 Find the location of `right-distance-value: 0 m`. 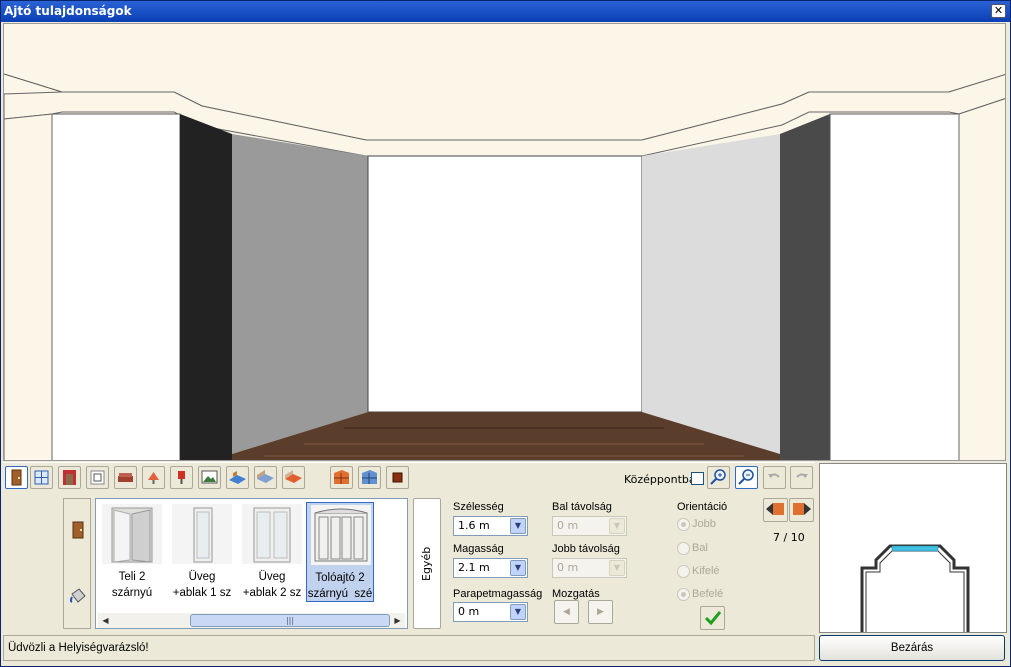

right-distance-value: 0 m is located at coordinates (568, 567).